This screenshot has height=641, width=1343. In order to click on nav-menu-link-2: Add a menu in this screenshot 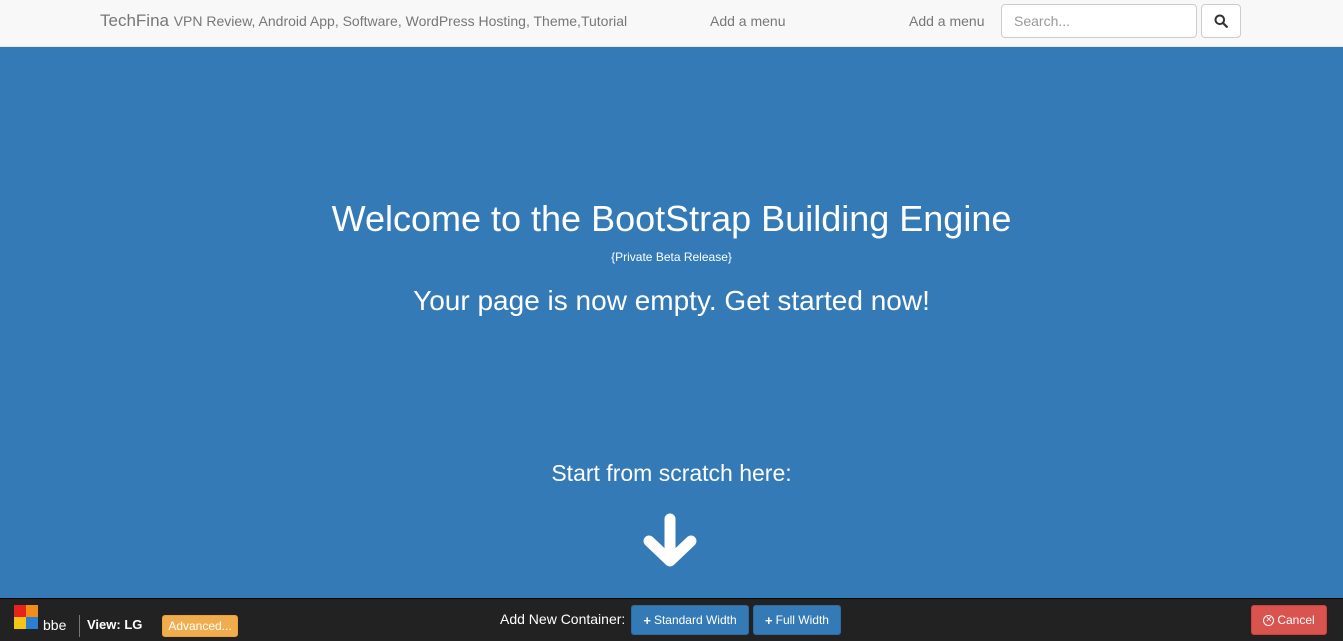, I will do `click(947, 21)`.